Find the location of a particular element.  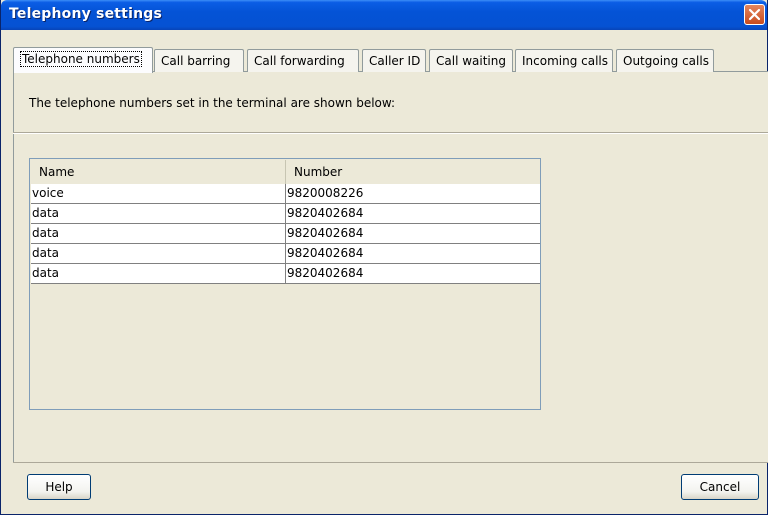

tab-outgoing-calls: Outgoing calls is located at coordinates (665, 60).